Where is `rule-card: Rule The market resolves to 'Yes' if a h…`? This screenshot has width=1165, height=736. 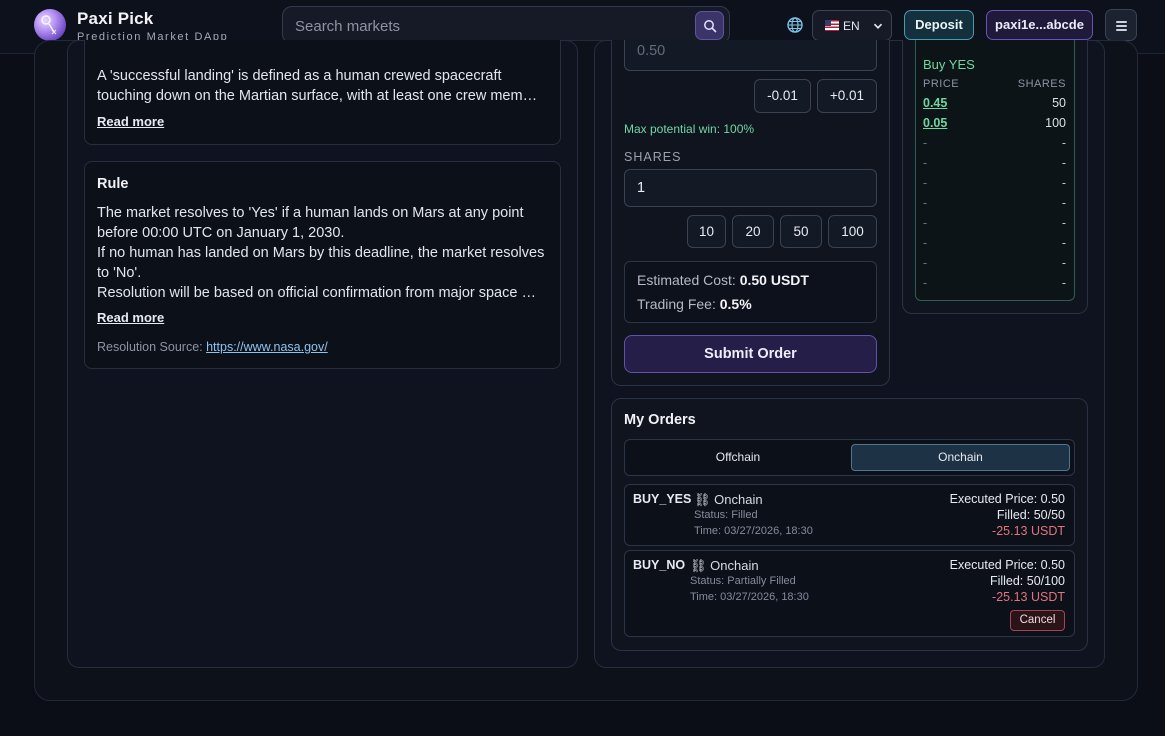
rule-card: Rule The market resolves to 'Yes' if a h… is located at coordinates (322, 265).